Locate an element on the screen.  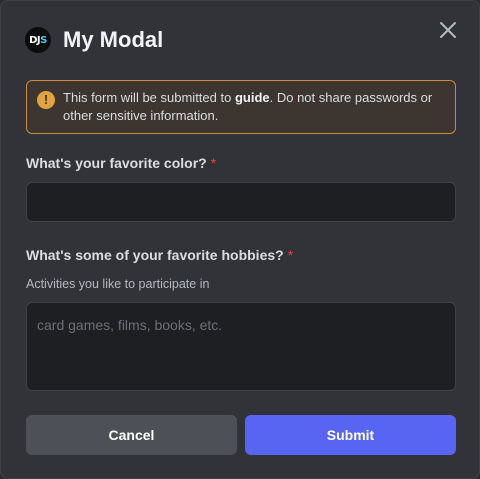
favorite-color-input is located at coordinates (241, 202).